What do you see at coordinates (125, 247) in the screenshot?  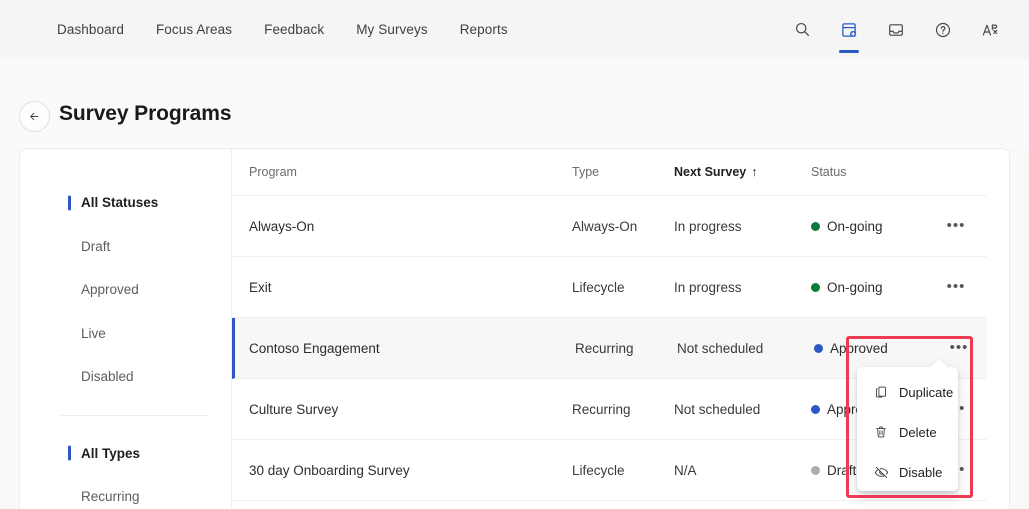 I see `filter-draft: Draft` at bounding box center [125, 247].